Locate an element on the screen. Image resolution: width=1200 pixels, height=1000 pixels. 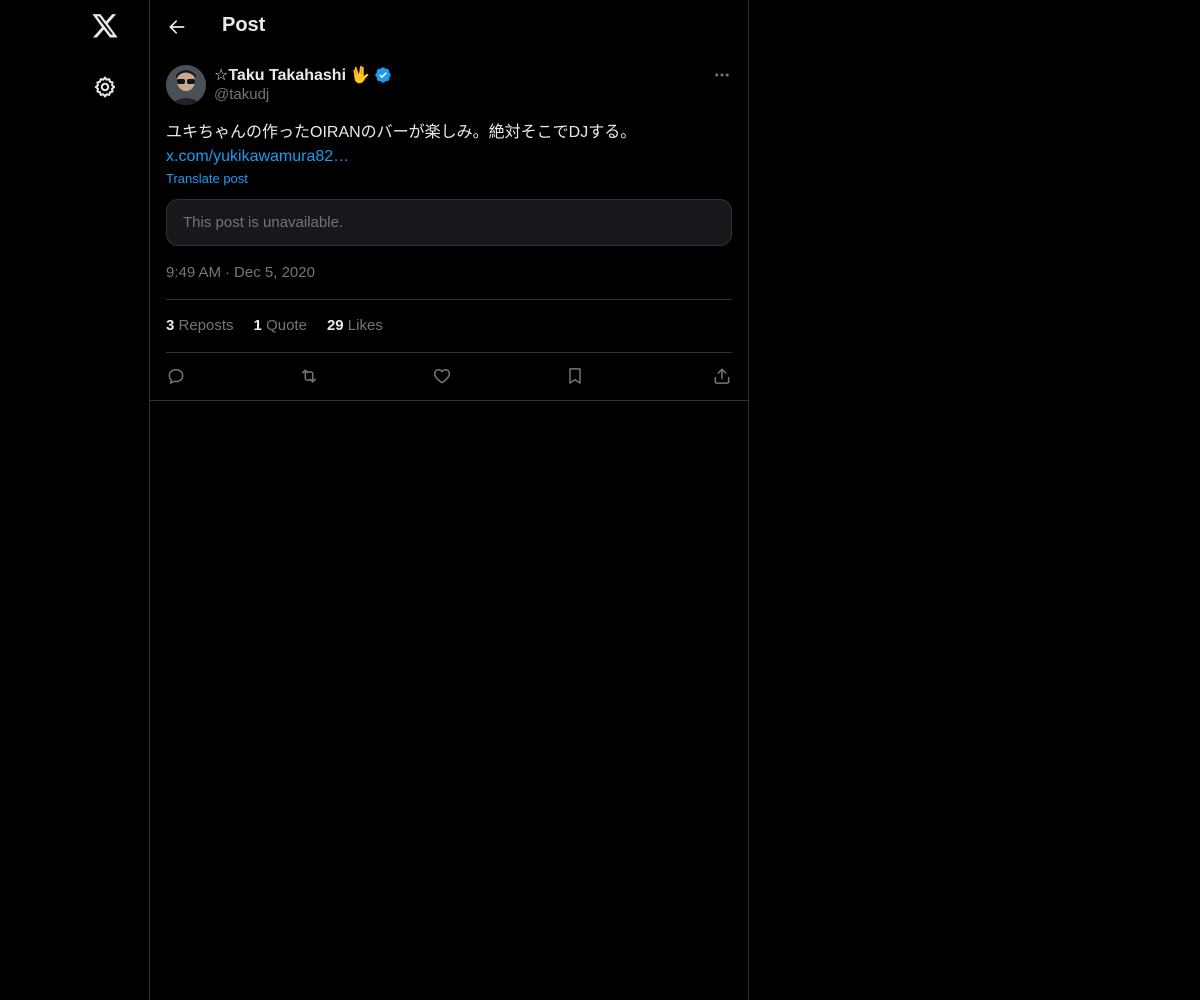
heart-icon is located at coordinates (442, 376).